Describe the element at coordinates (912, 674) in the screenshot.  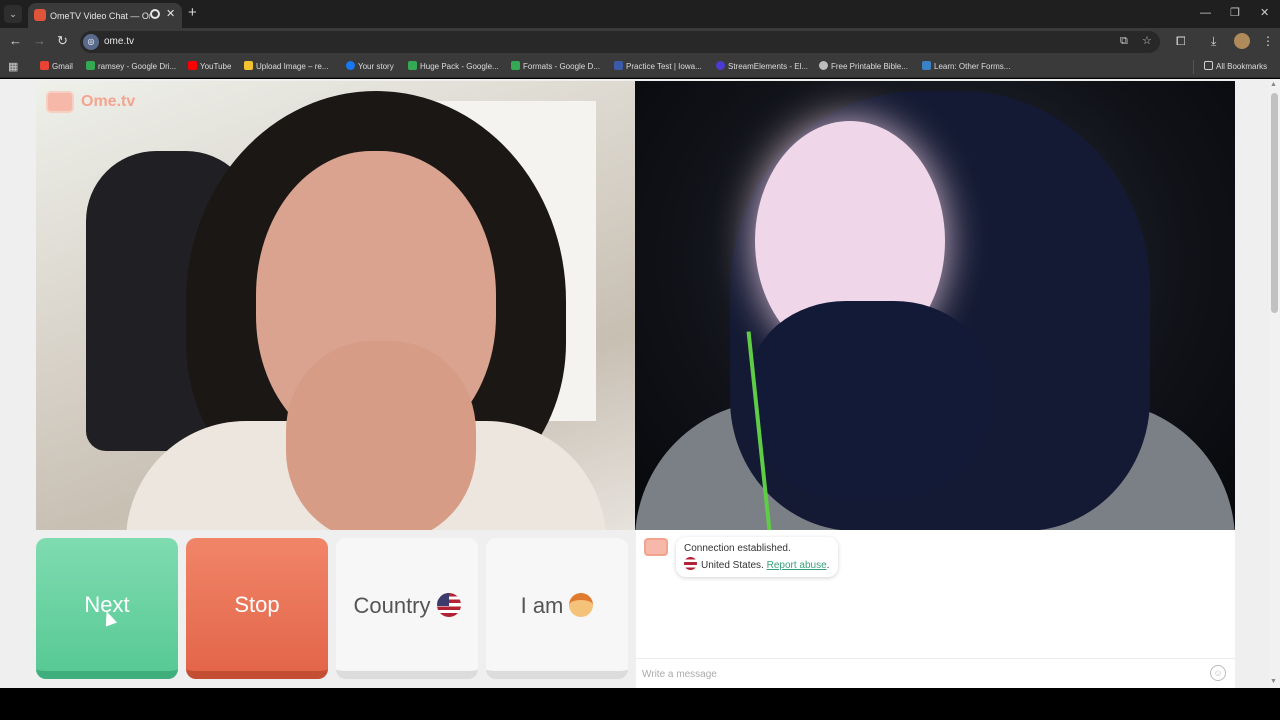
I see `message-input` at that location.